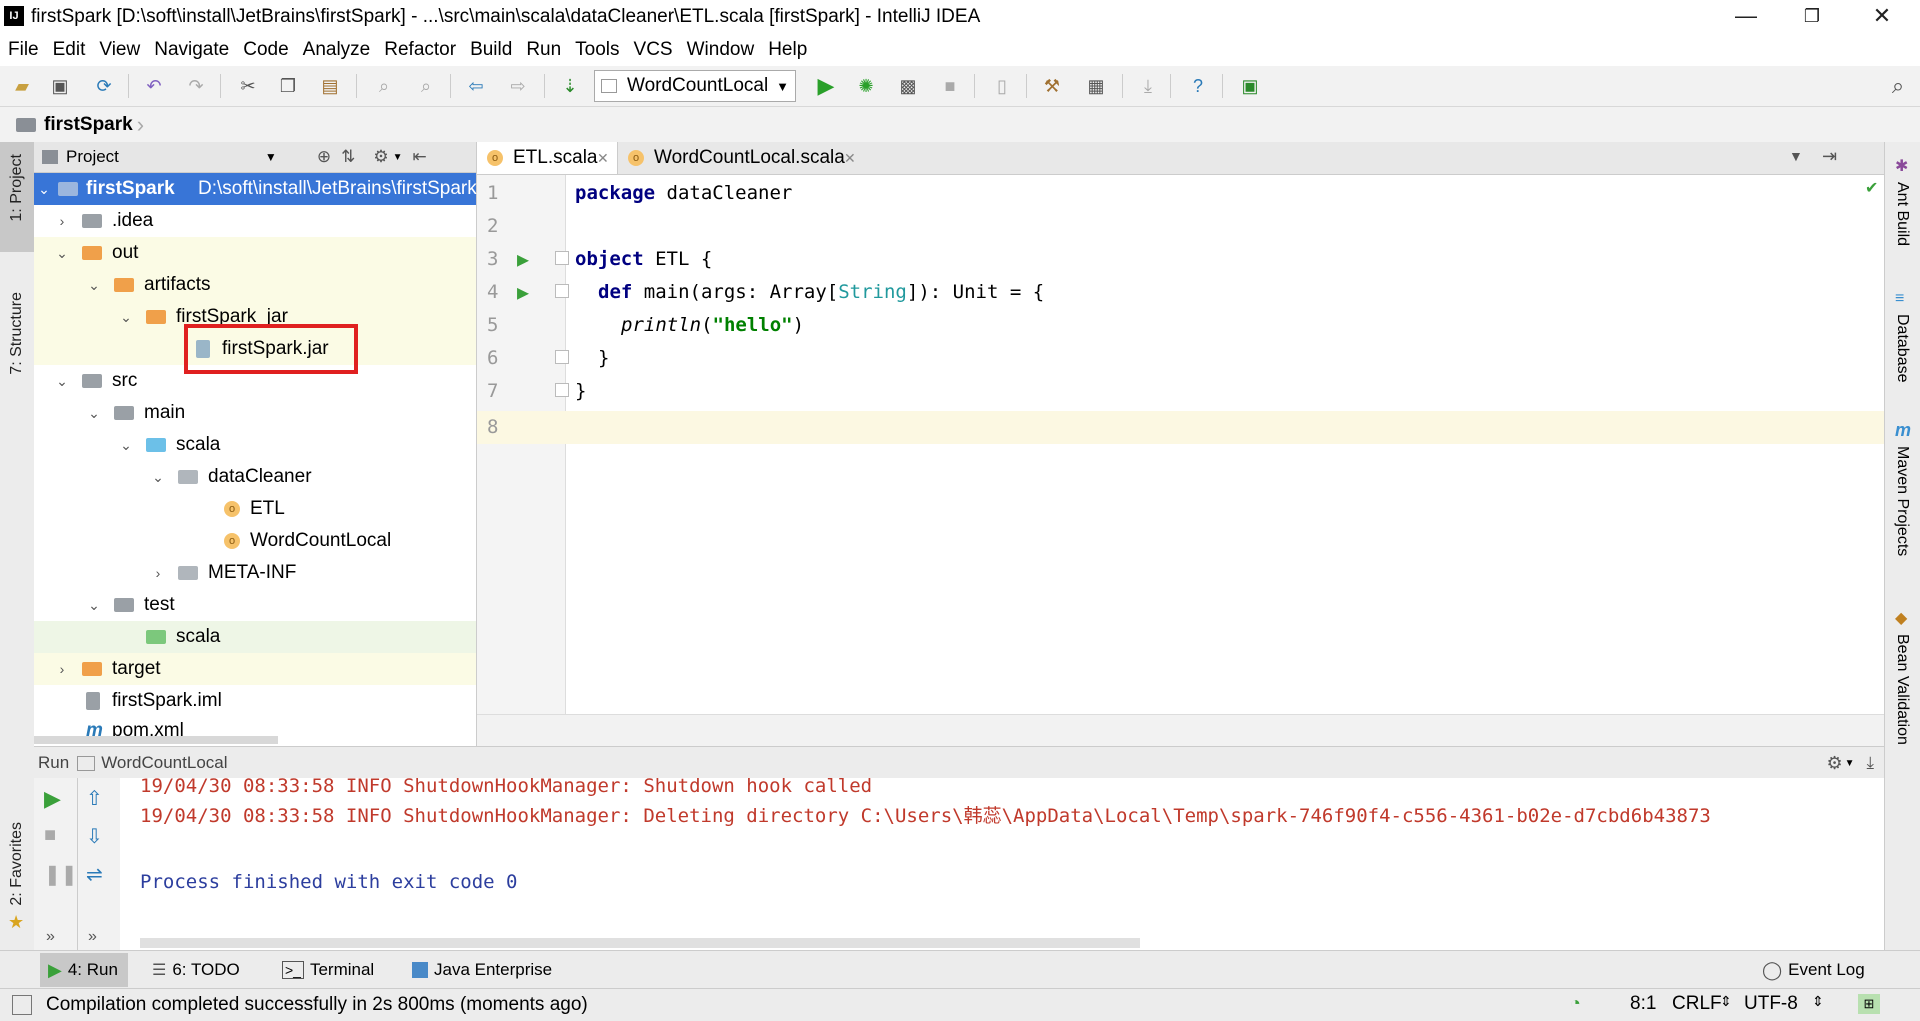 This screenshot has width=1920, height=1021. I want to click on tool-terminal: >_ Terminal, so click(328, 970).